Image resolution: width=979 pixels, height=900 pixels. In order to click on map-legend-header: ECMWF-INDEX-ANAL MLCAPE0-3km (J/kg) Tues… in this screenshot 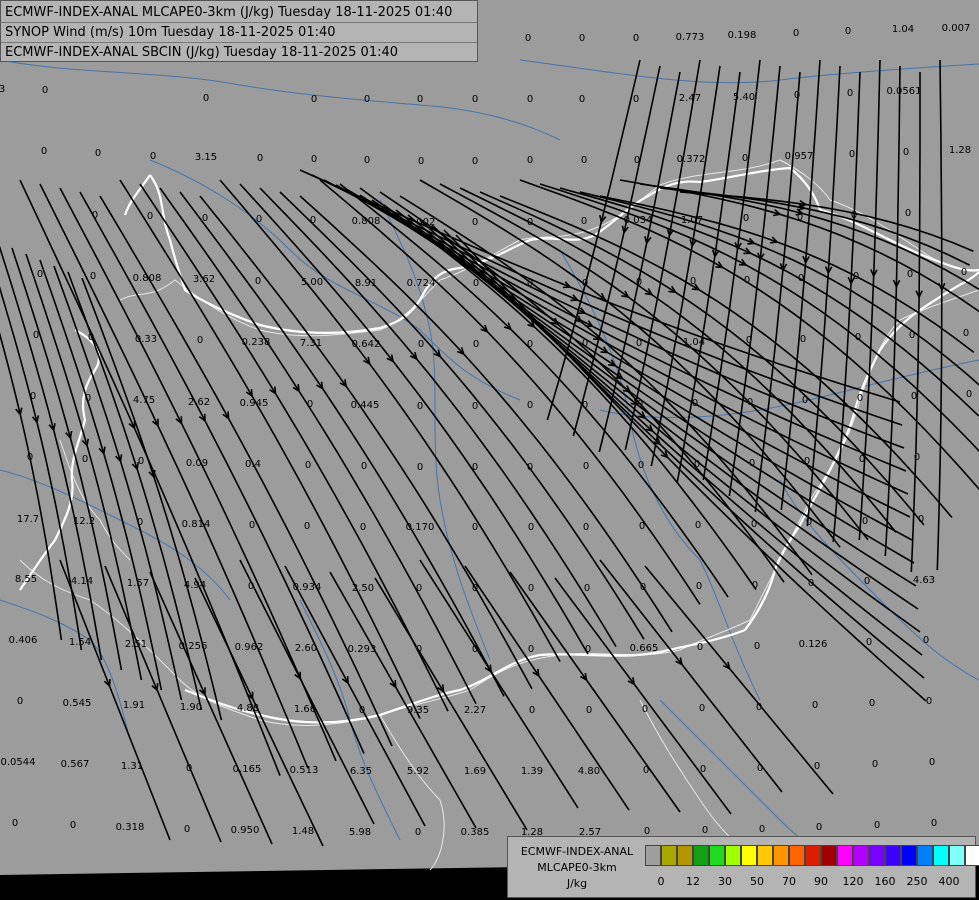, I will do `click(239, 31)`.